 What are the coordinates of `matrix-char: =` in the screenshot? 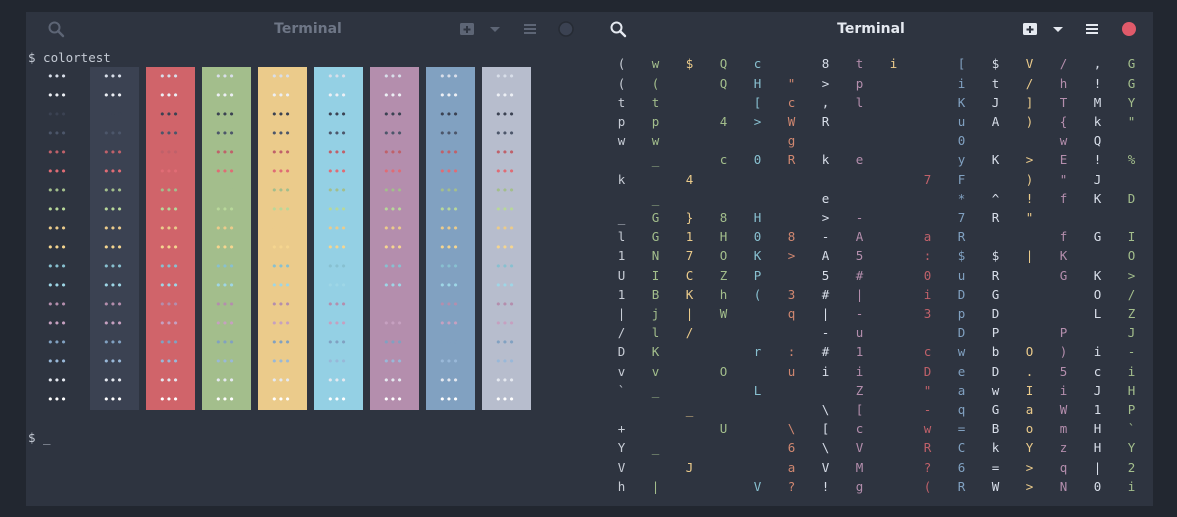 It's located at (995, 467).